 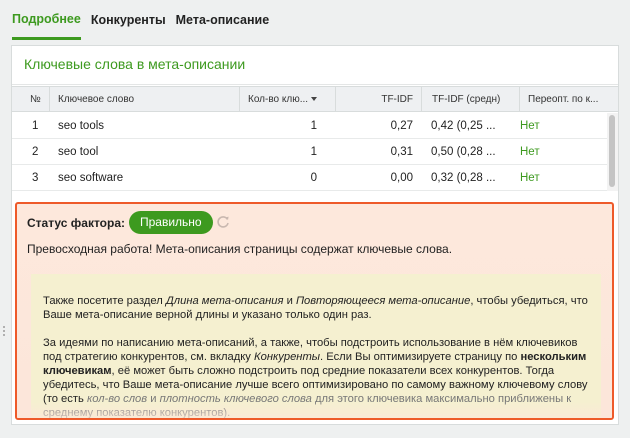 I want to click on tab-bar: Подробнее Конкуренты Мета-описание, so click(x=145, y=20).